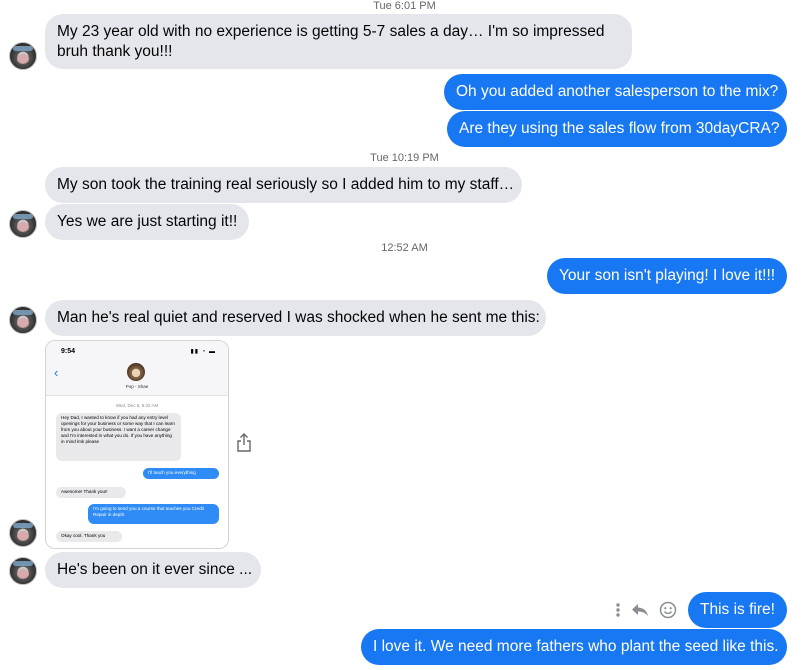  What do you see at coordinates (68, 351) in the screenshot?
I see `phone-time: 9:54` at bounding box center [68, 351].